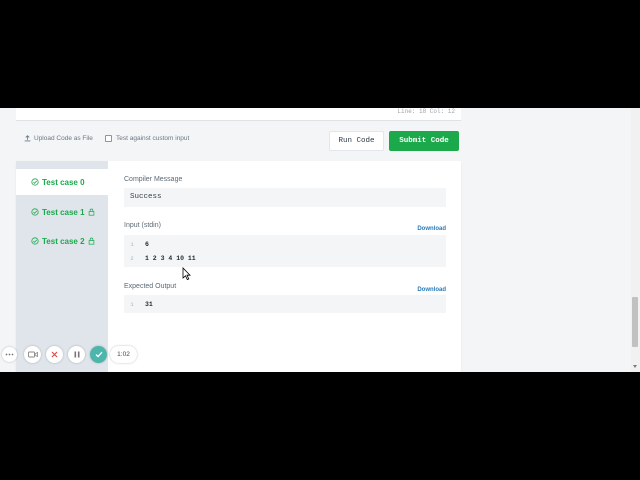  Describe the element at coordinates (431, 290) in the screenshot. I see `expected-download-link: Download` at that location.